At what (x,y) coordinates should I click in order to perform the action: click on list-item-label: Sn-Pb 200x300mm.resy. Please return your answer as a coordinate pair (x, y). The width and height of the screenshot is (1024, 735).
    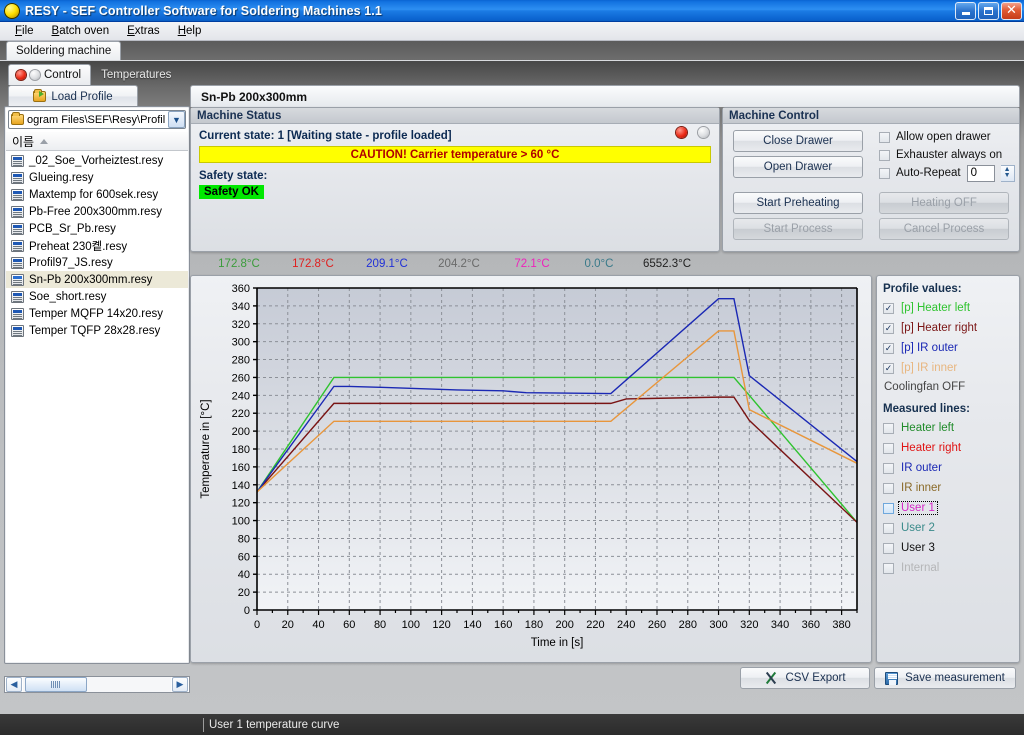
    Looking at the image, I should click on (91, 279).